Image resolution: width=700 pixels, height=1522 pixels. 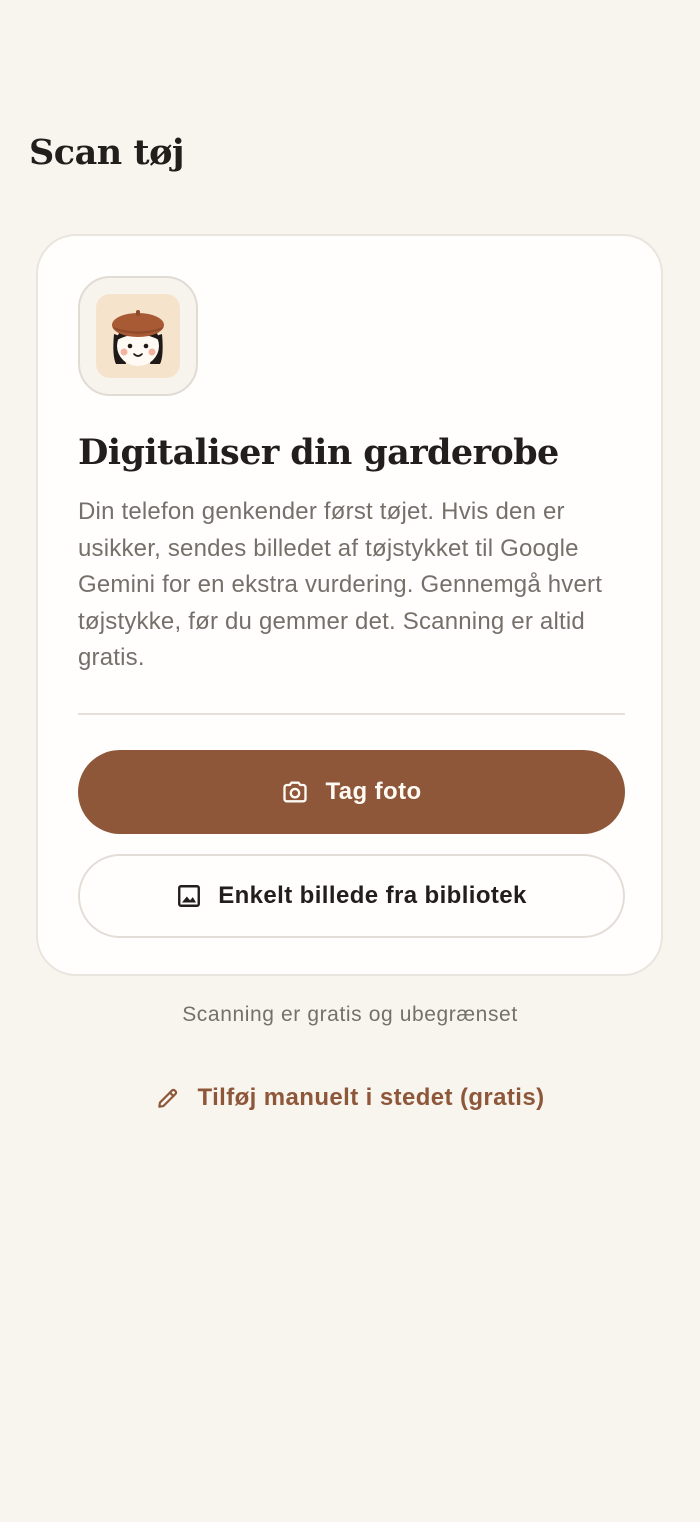 I want to click on avatar, so click(x=138, y=336).